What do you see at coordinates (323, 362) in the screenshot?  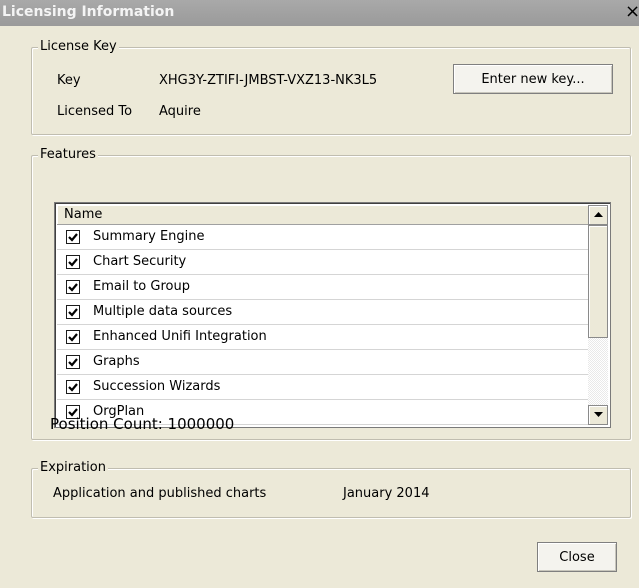 I see `feature-row: Graphs` at bounding box center [323, 362].